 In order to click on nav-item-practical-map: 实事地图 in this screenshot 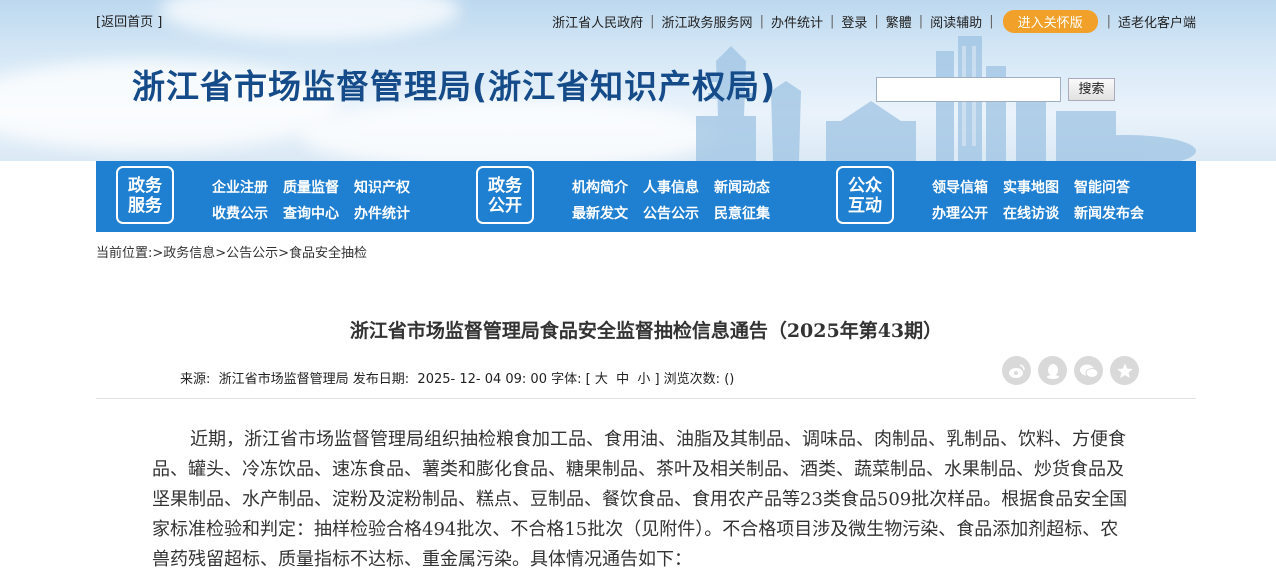, I will do `click(1031, 187)`.